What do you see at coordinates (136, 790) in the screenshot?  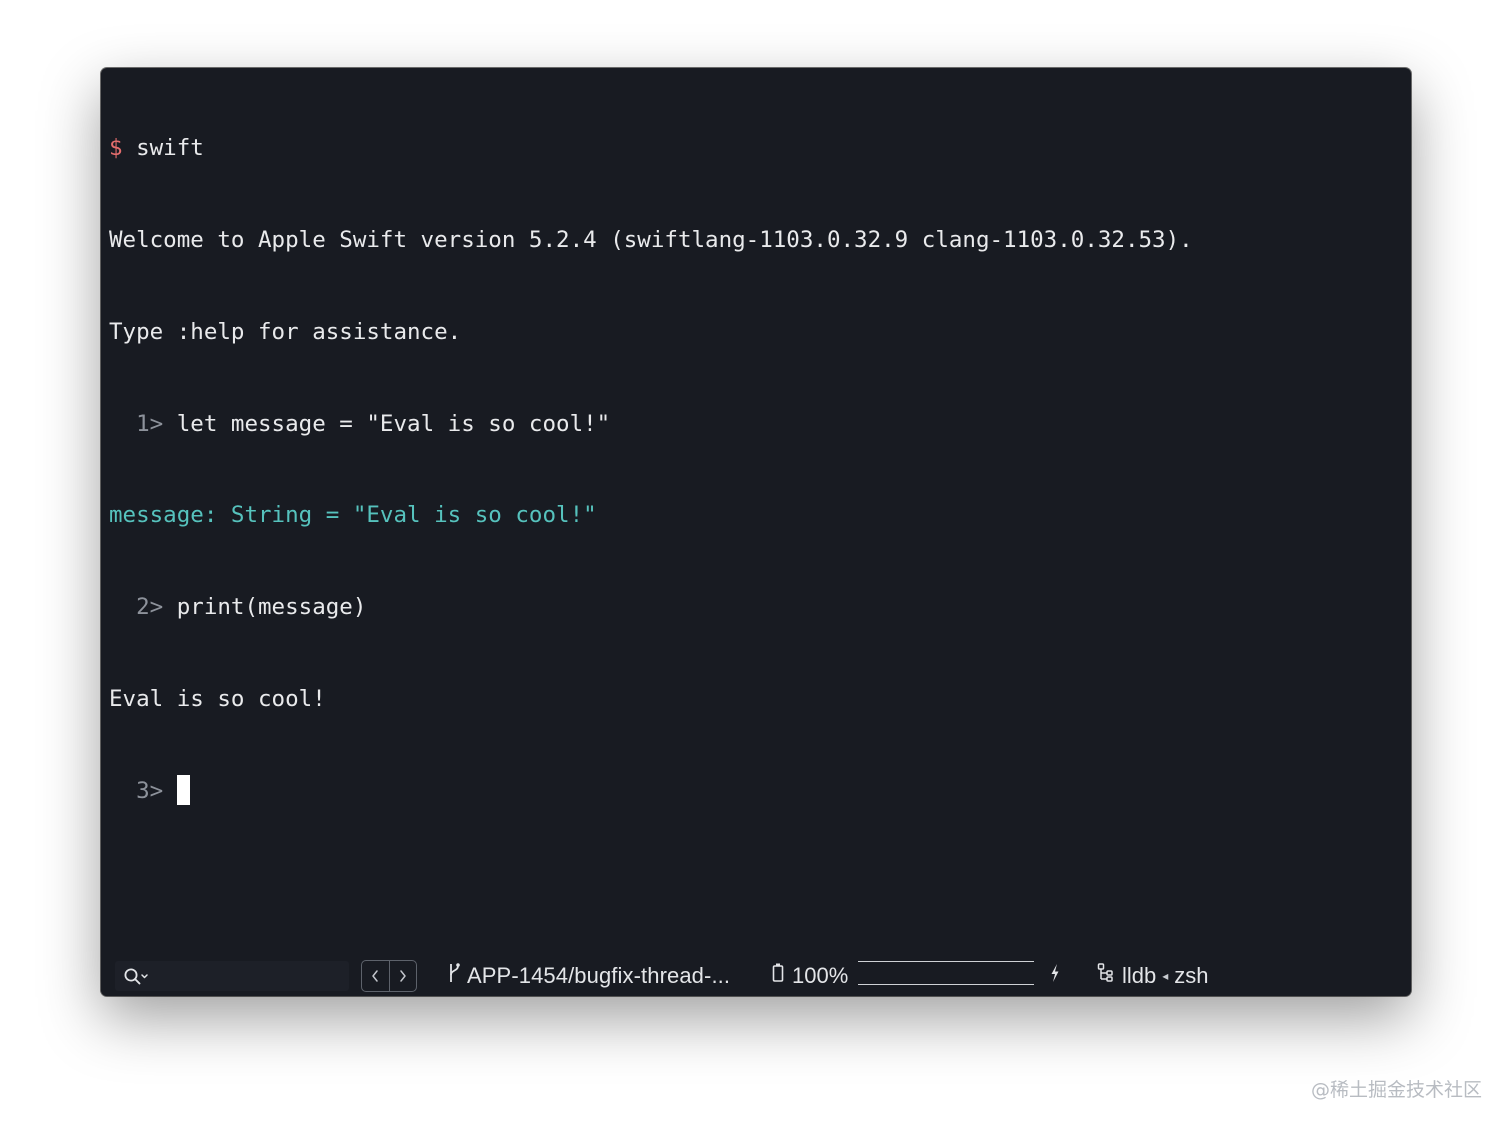 I see `repl-prompt: 3>` at bounding box center [136, 790].